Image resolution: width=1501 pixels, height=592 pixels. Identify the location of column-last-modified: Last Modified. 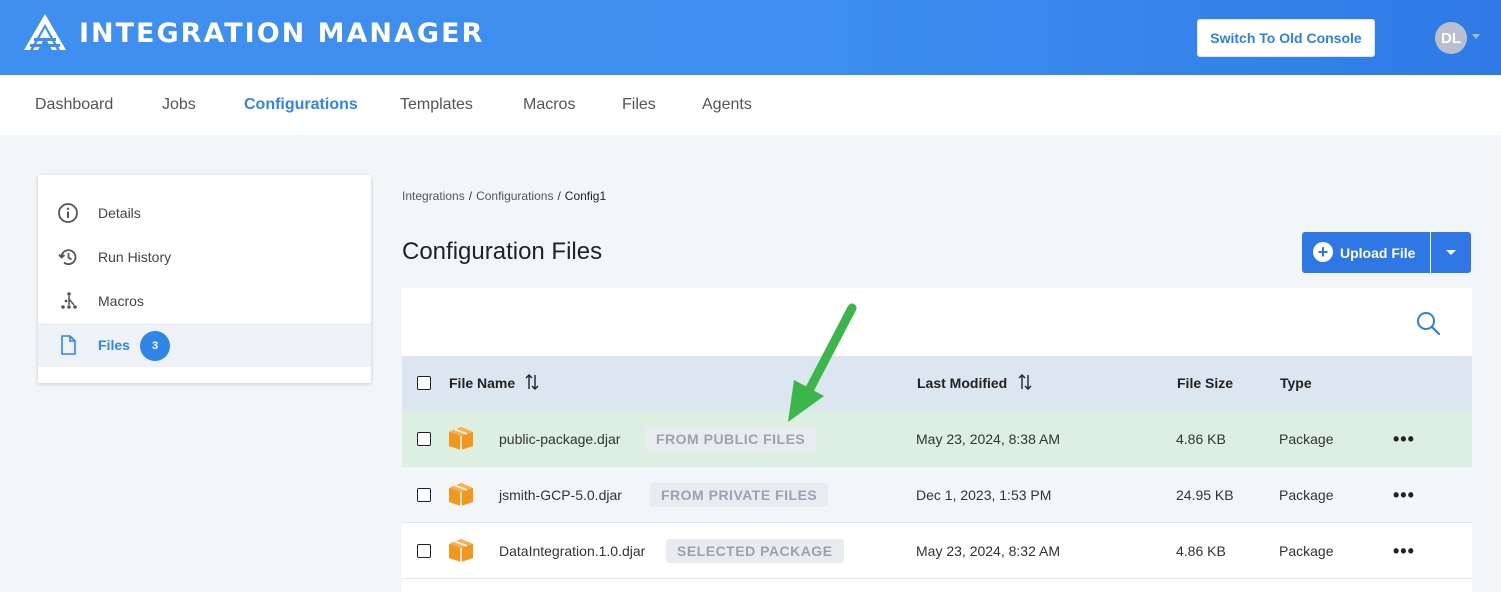
(962, 383).